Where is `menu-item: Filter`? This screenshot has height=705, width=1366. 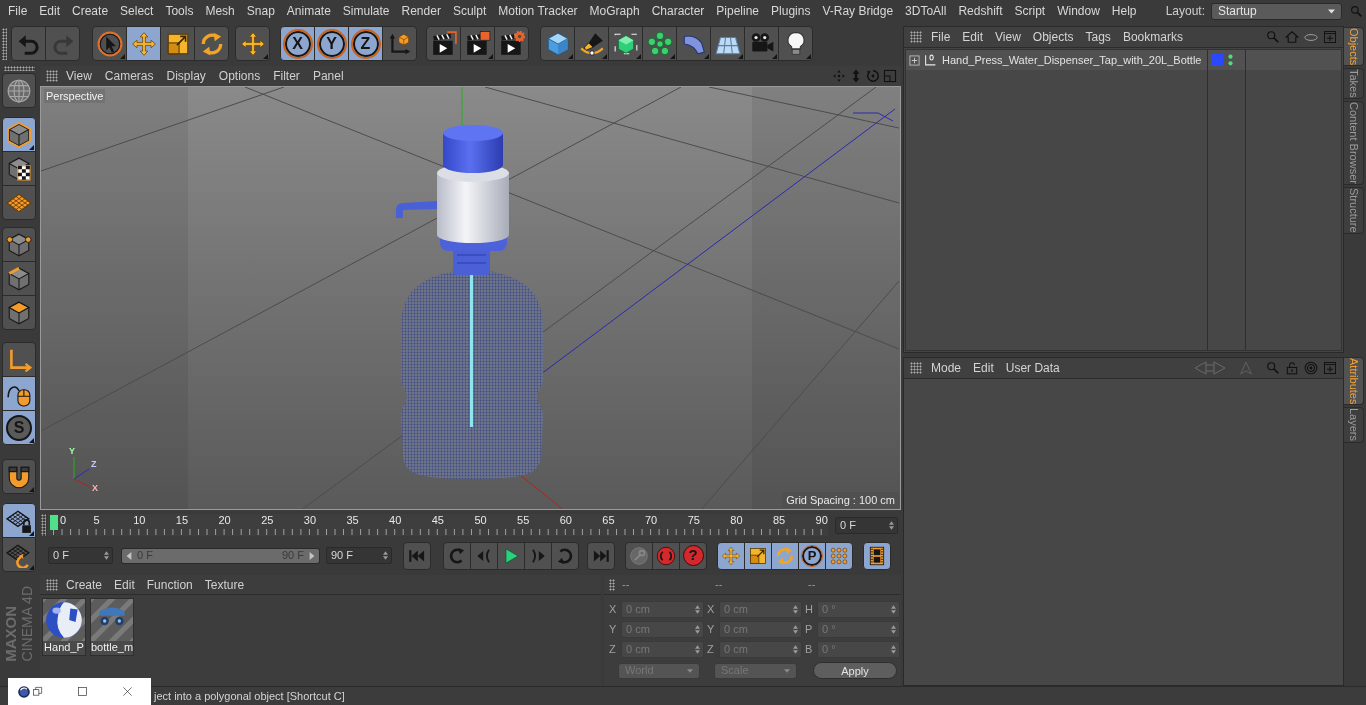
menu-item: Filter is located at coordinates (286, 76).